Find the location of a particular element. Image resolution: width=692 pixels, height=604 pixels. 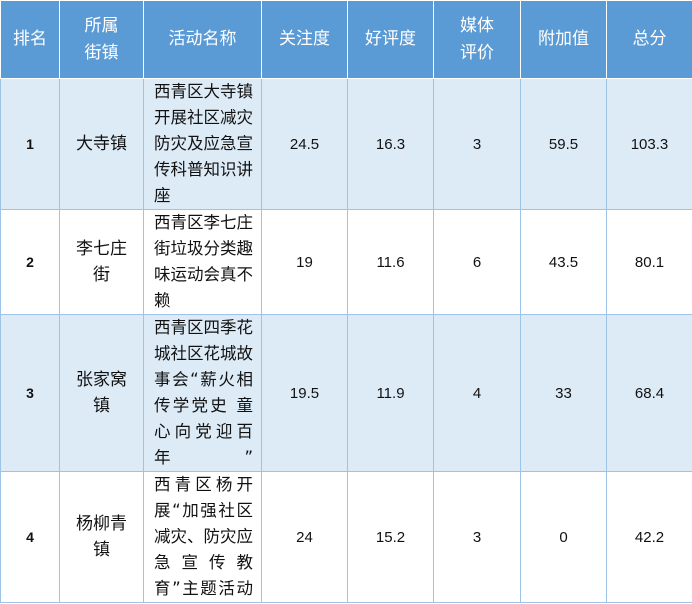

cell-attention: 24 is located at coordinates (304, 537).